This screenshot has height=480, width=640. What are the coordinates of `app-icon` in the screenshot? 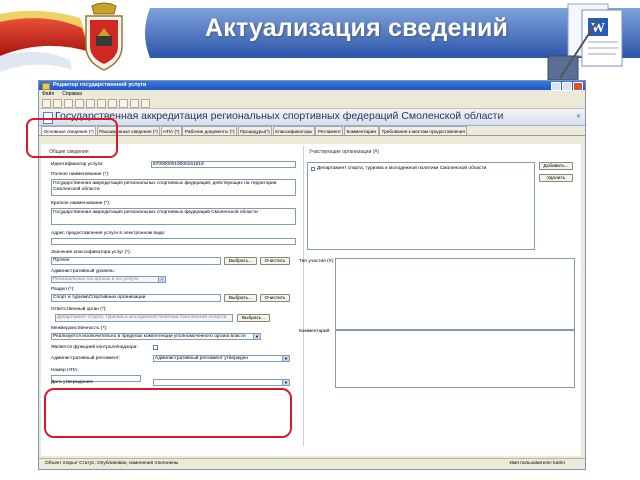 It's located at (46, 86).